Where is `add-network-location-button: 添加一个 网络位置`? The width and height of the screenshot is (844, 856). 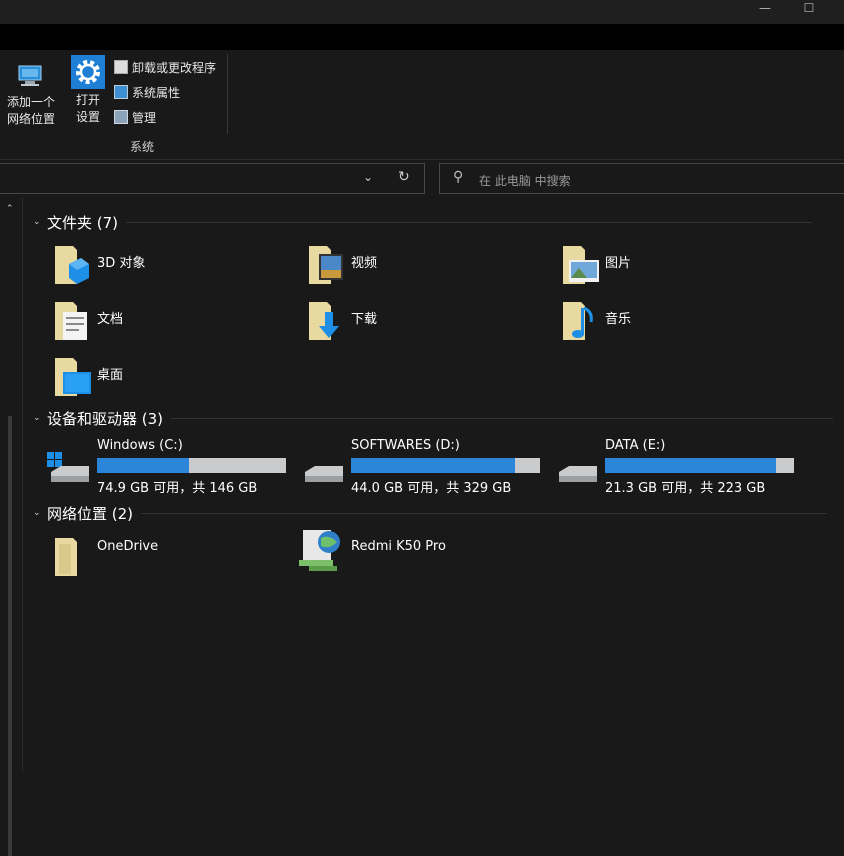 add-network-location-button: 添加一个 网络位置 is located at coordinates (31, 93).